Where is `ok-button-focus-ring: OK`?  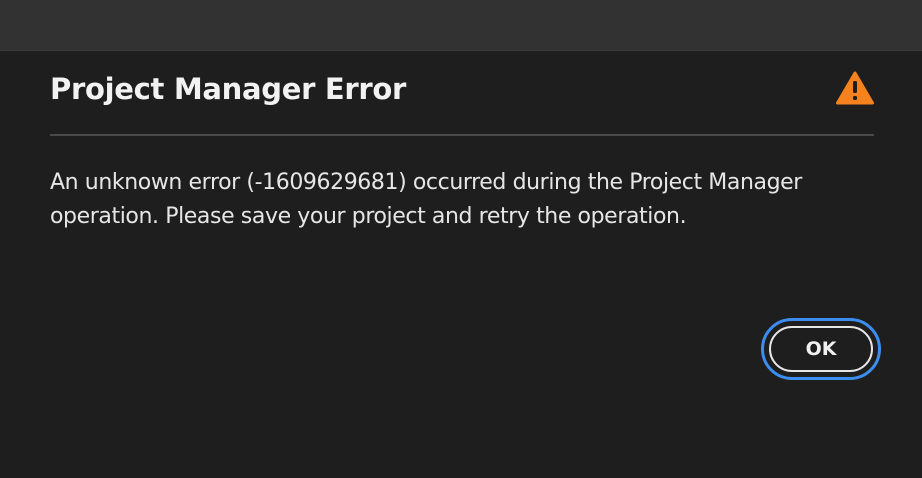 ok-button-focus-ring: OK is located at coordinates (821, 349).